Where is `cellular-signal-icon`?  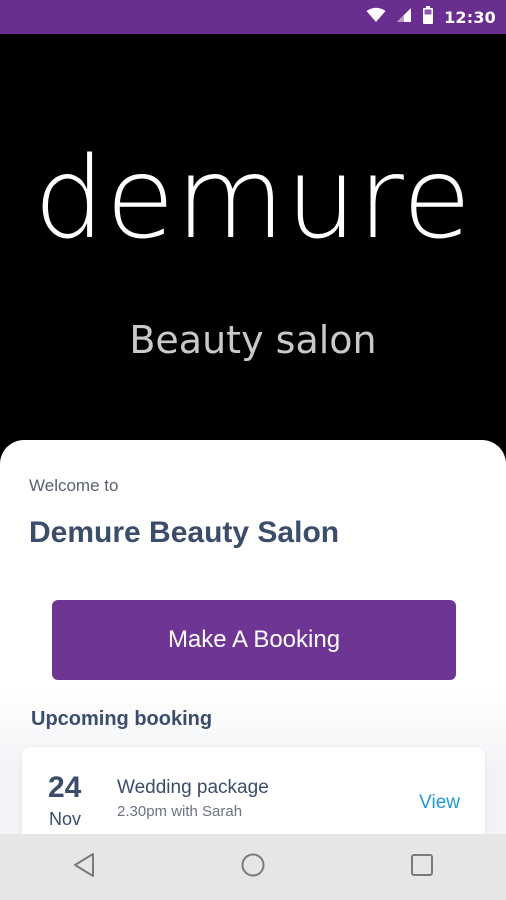 cellular-signal-icon is located at coordinates (404, 17).